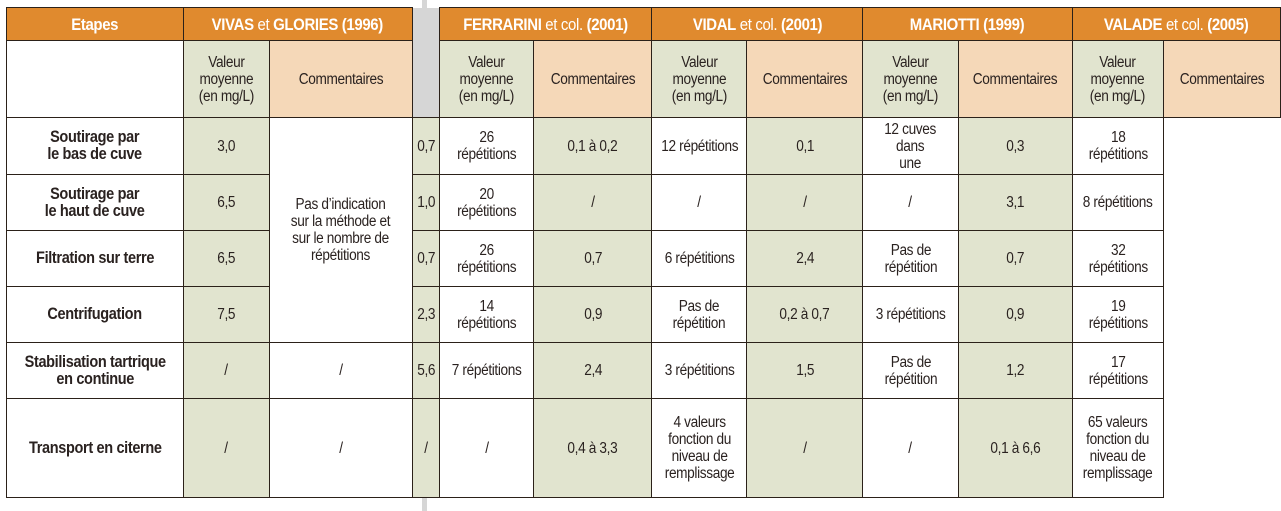 The width and height of the screenshot is (1281, 511). Describe the element at coordinates (1118, 422) in the screenshot. I see `text-line: 65 valeurs` at that location.